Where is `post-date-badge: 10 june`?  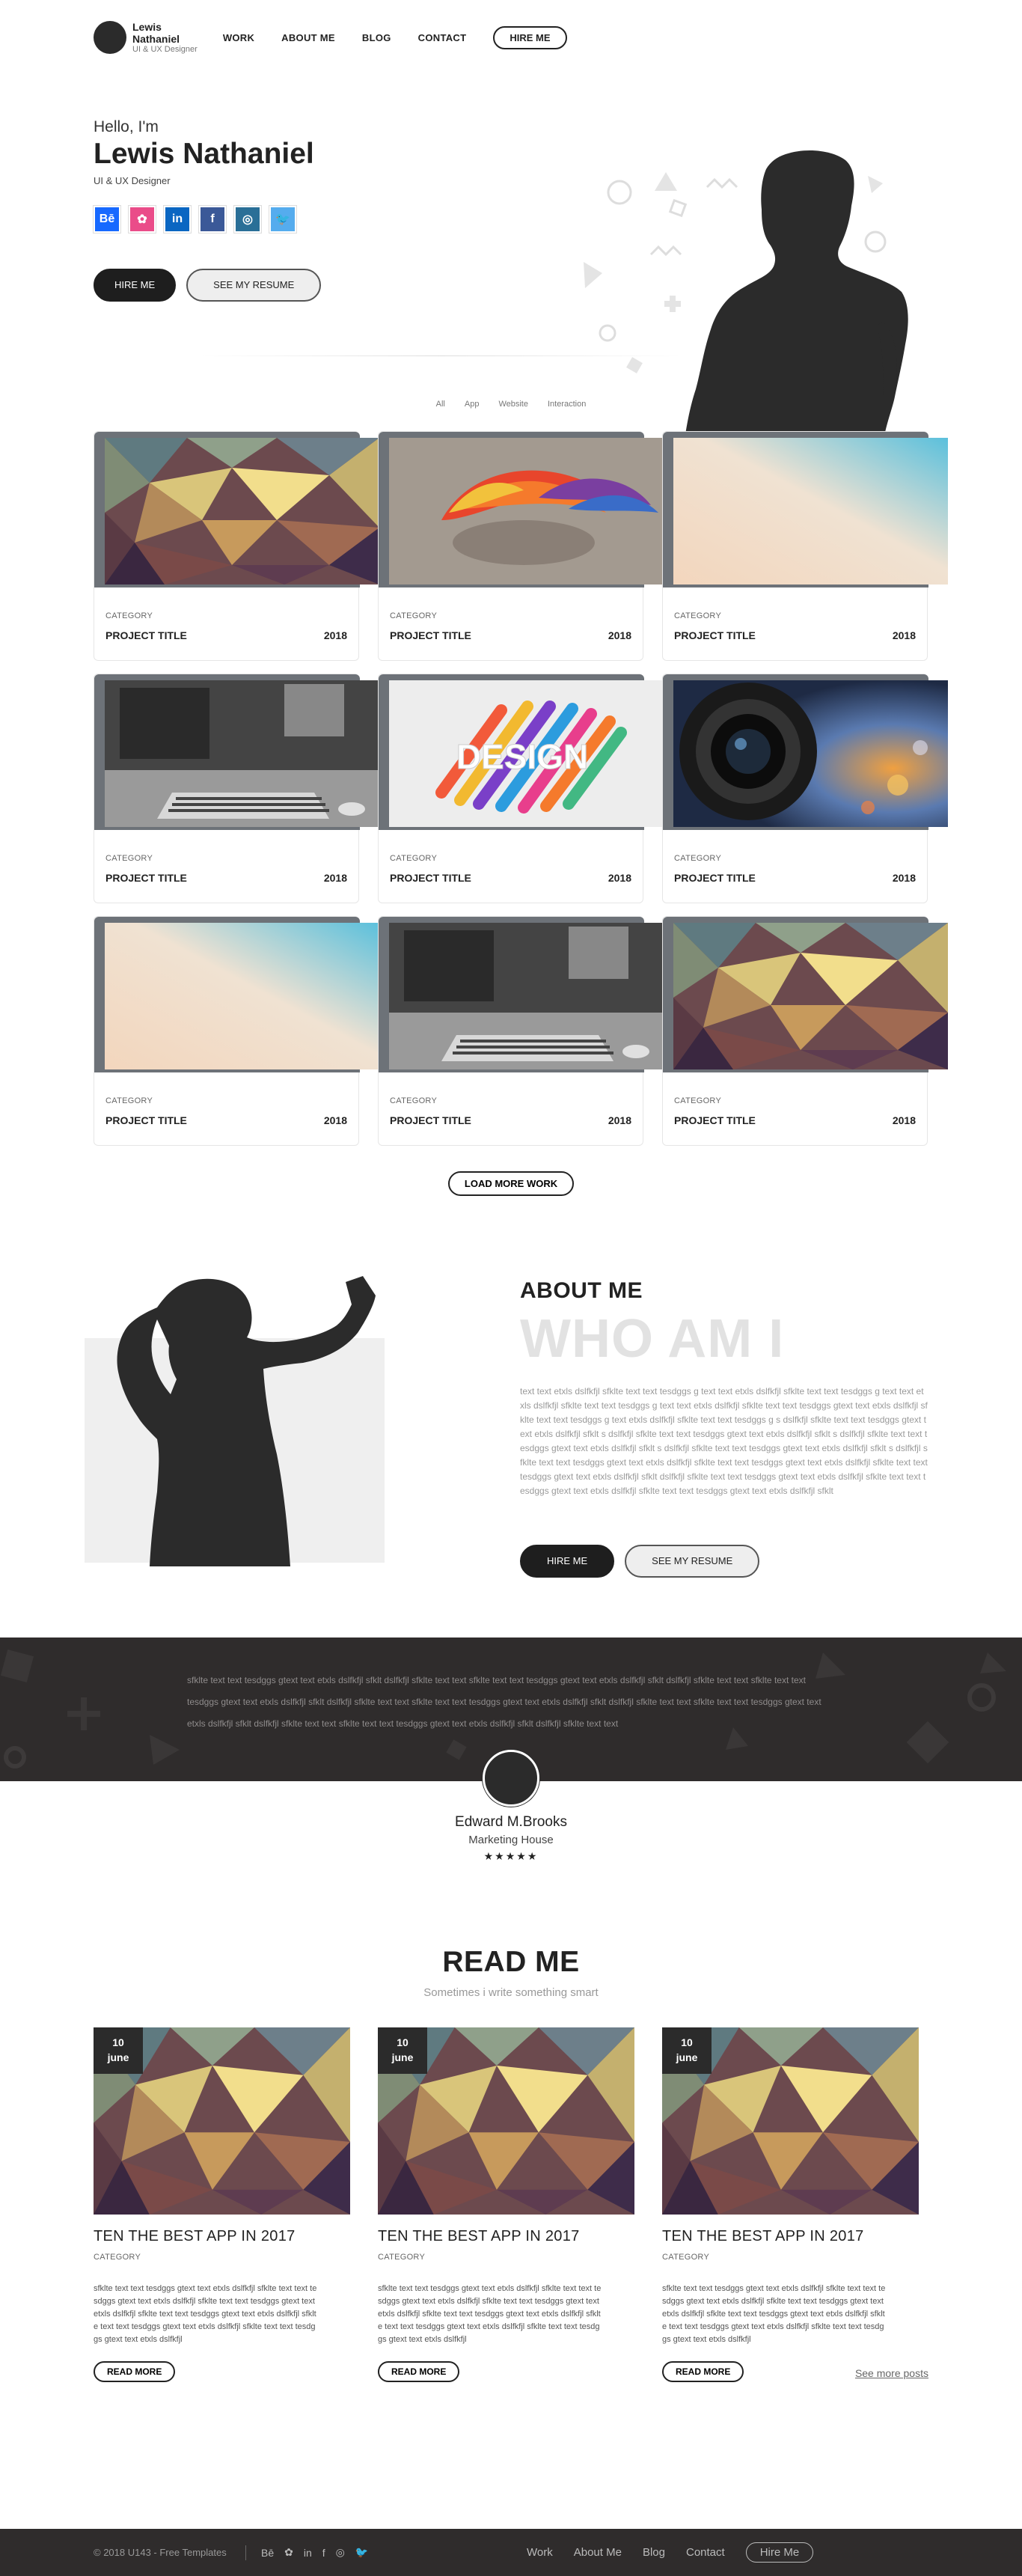
post-date-badge: 10 june is located at coordinates (402, 2050).